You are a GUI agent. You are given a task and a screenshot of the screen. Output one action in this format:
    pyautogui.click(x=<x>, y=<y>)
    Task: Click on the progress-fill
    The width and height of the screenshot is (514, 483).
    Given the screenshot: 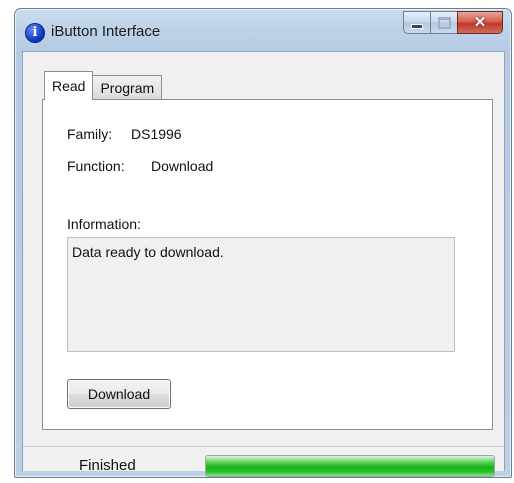 What is the action you would take?
    pyautogui.click(x=350, y=466)
    